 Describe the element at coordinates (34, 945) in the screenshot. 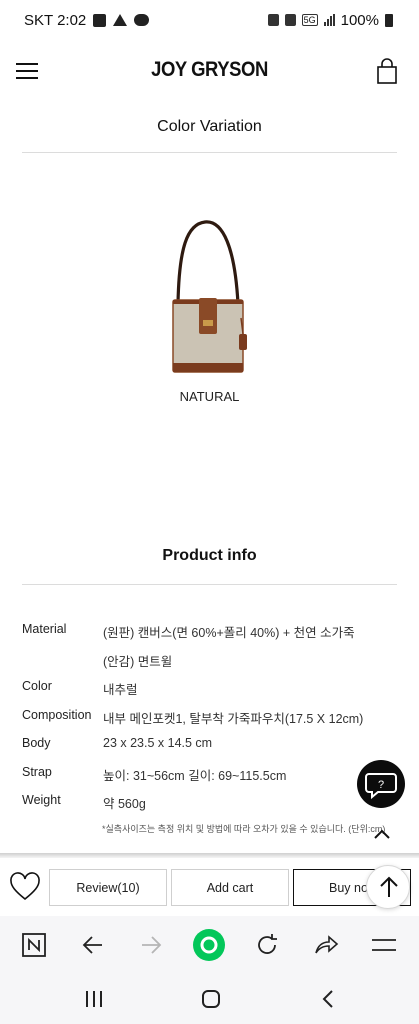

I see `naver-icon` at that location.